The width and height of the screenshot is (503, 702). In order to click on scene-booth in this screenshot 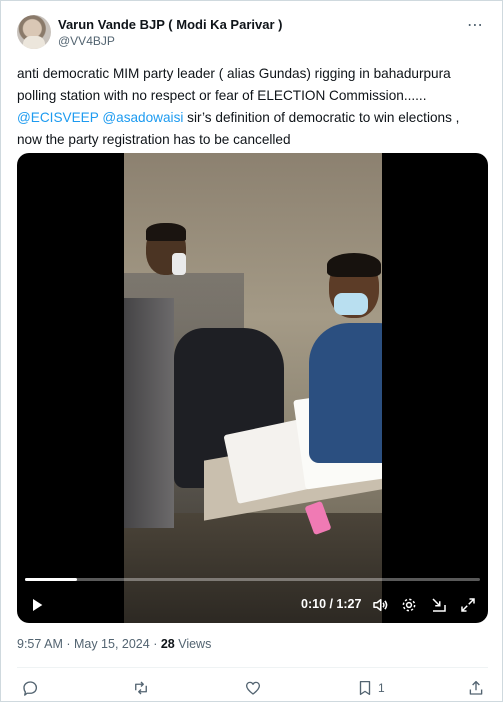, I will do `click(149, 413)`.